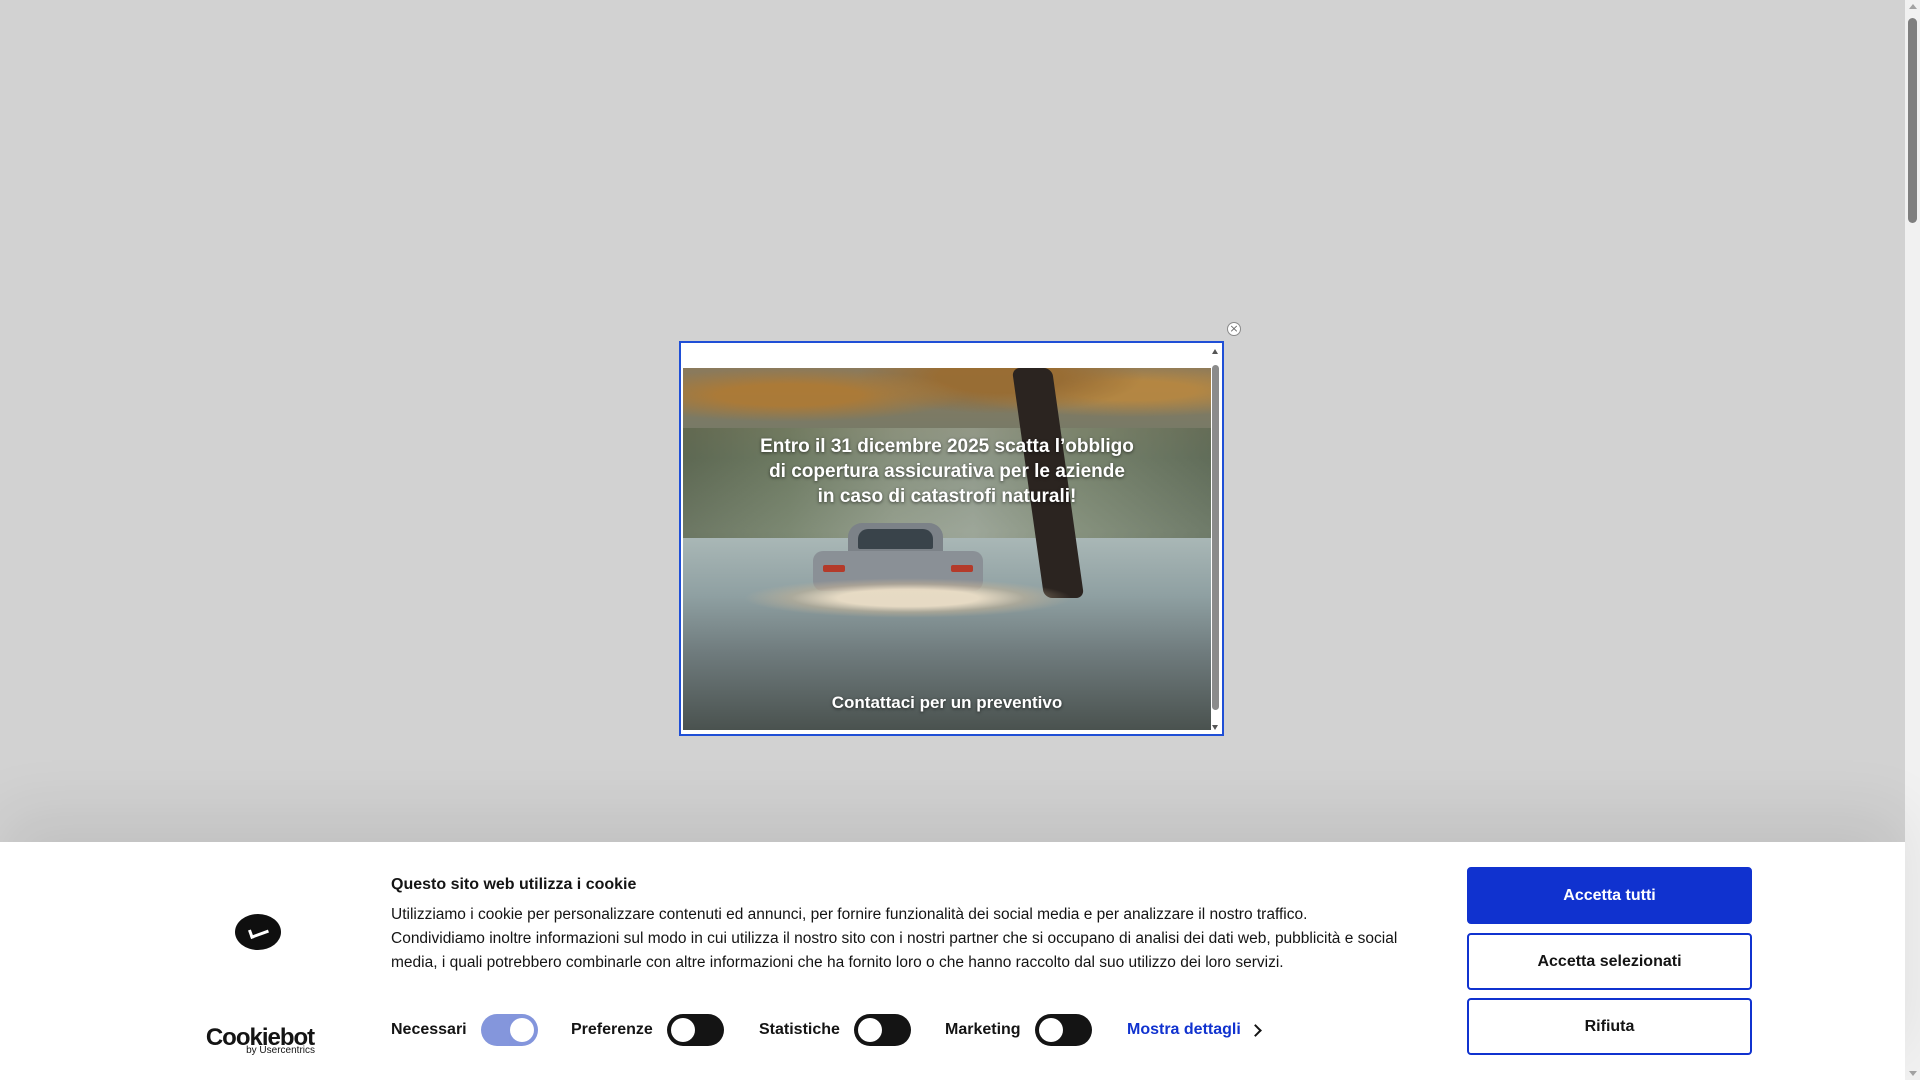 The width and height of the screenshot is (1920, 1080). I want to click on preferenze-switch, so click(695, 1030).